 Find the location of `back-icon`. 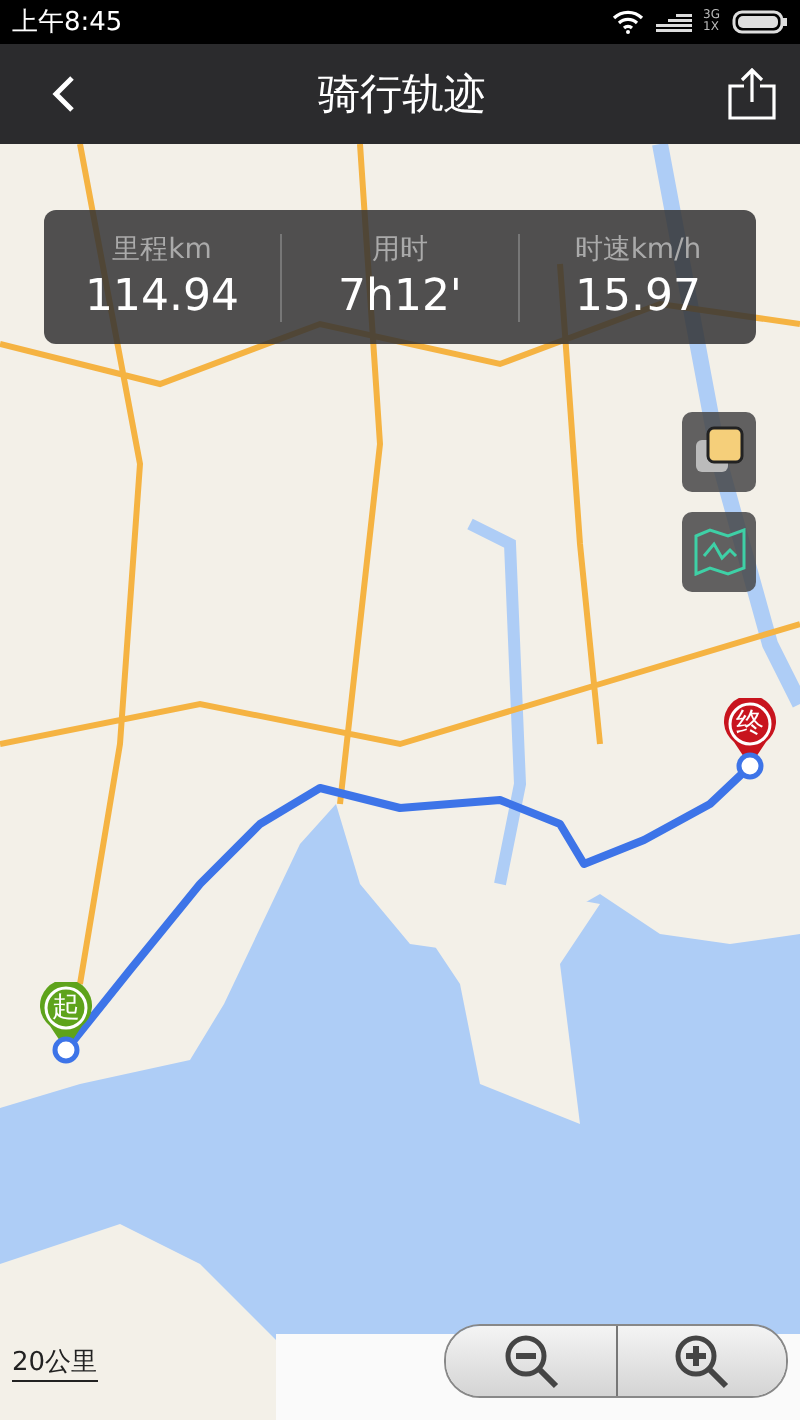

back-icon is located at coordinates (64, 94).